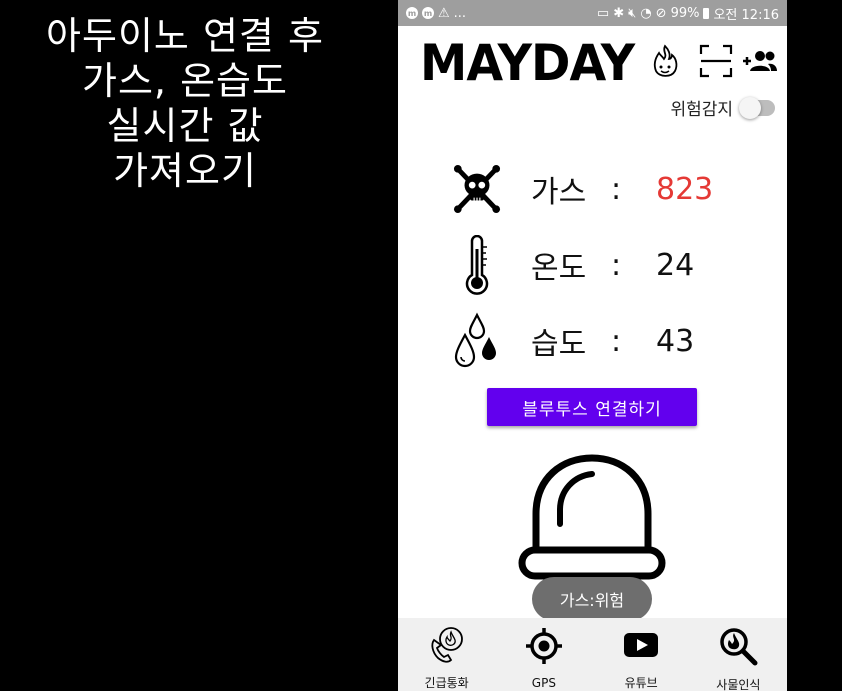  What do you see at coordinates (477, 189) in the screenshot?
I see `skull-crossbones-icon` at bounding box center [477, 189].